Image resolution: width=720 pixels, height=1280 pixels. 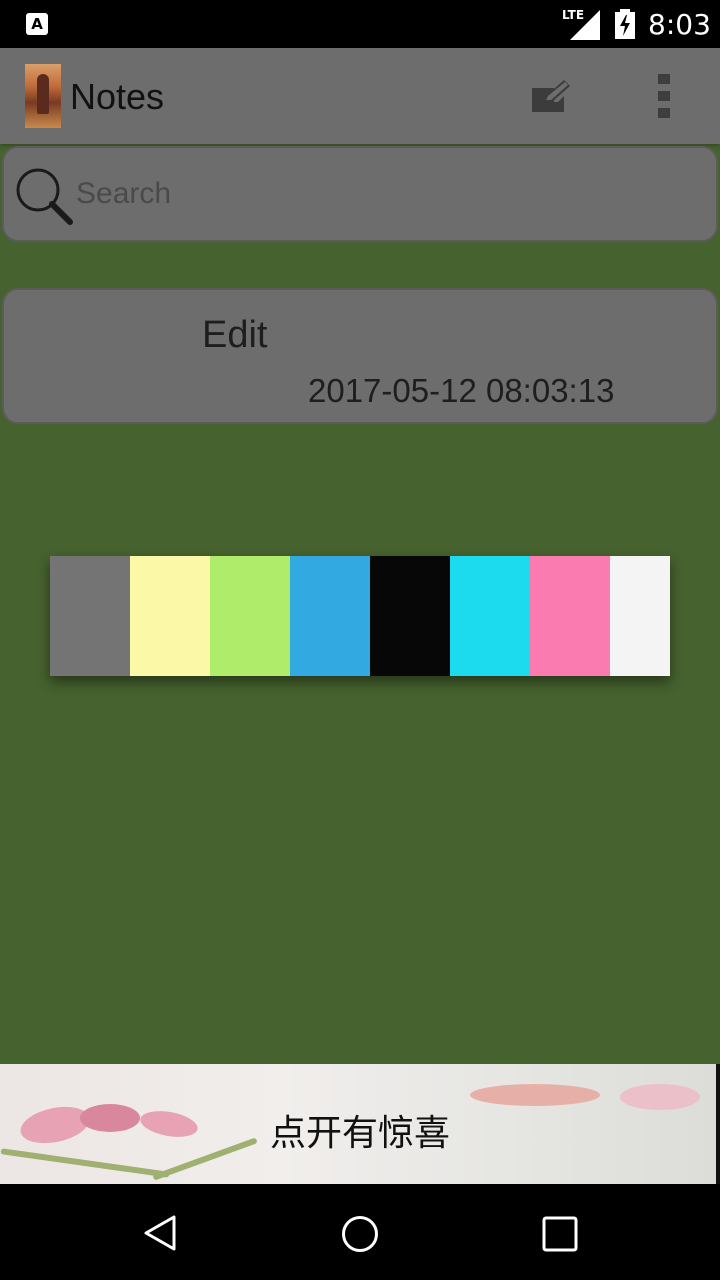 I want to click on more-vert-icon, so click(x=664, y=96).